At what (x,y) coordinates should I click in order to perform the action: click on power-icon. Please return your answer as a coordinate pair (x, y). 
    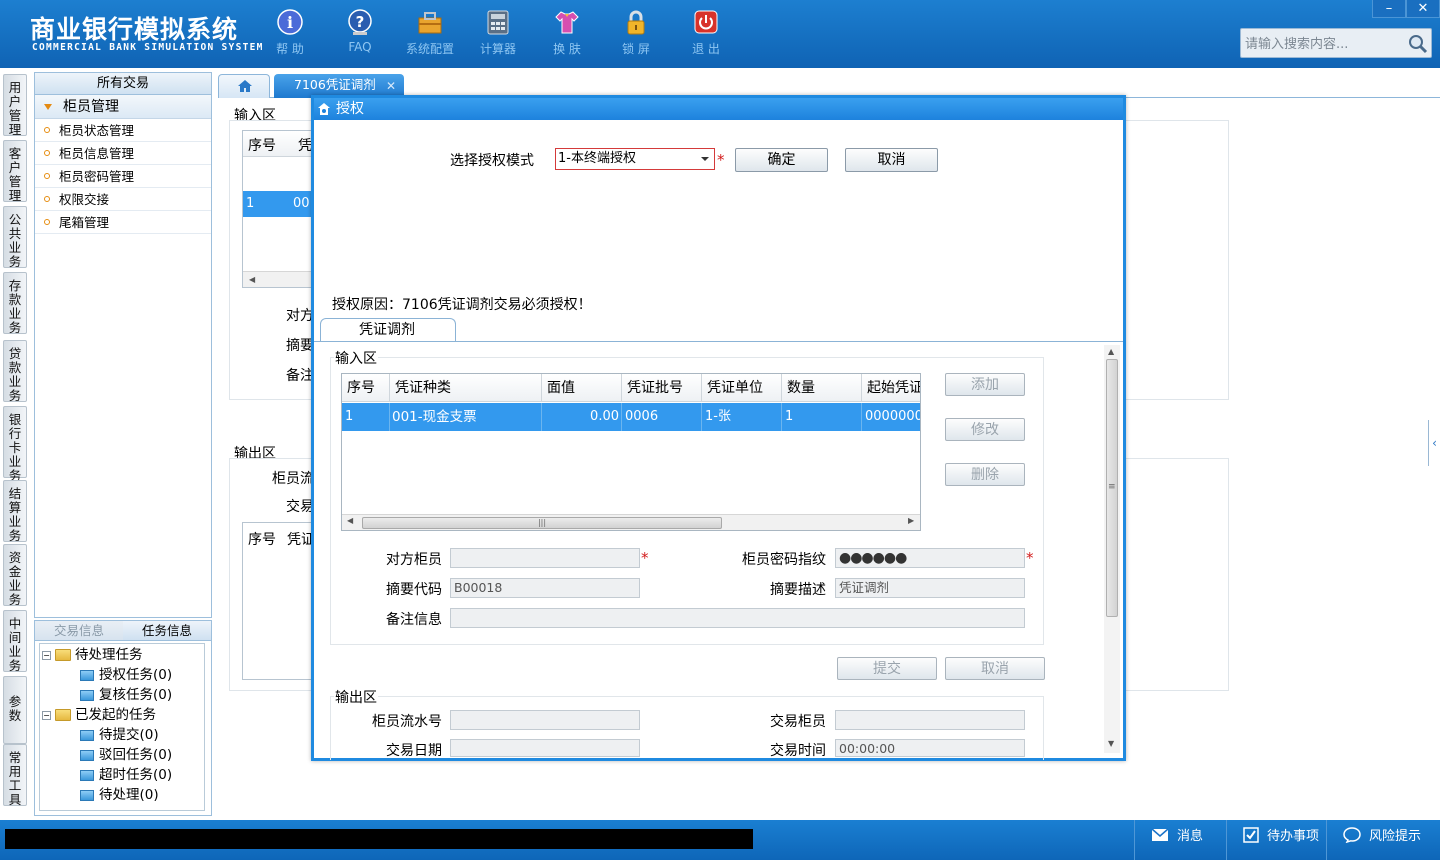
    Looking at the image, I should click on (706, 22).